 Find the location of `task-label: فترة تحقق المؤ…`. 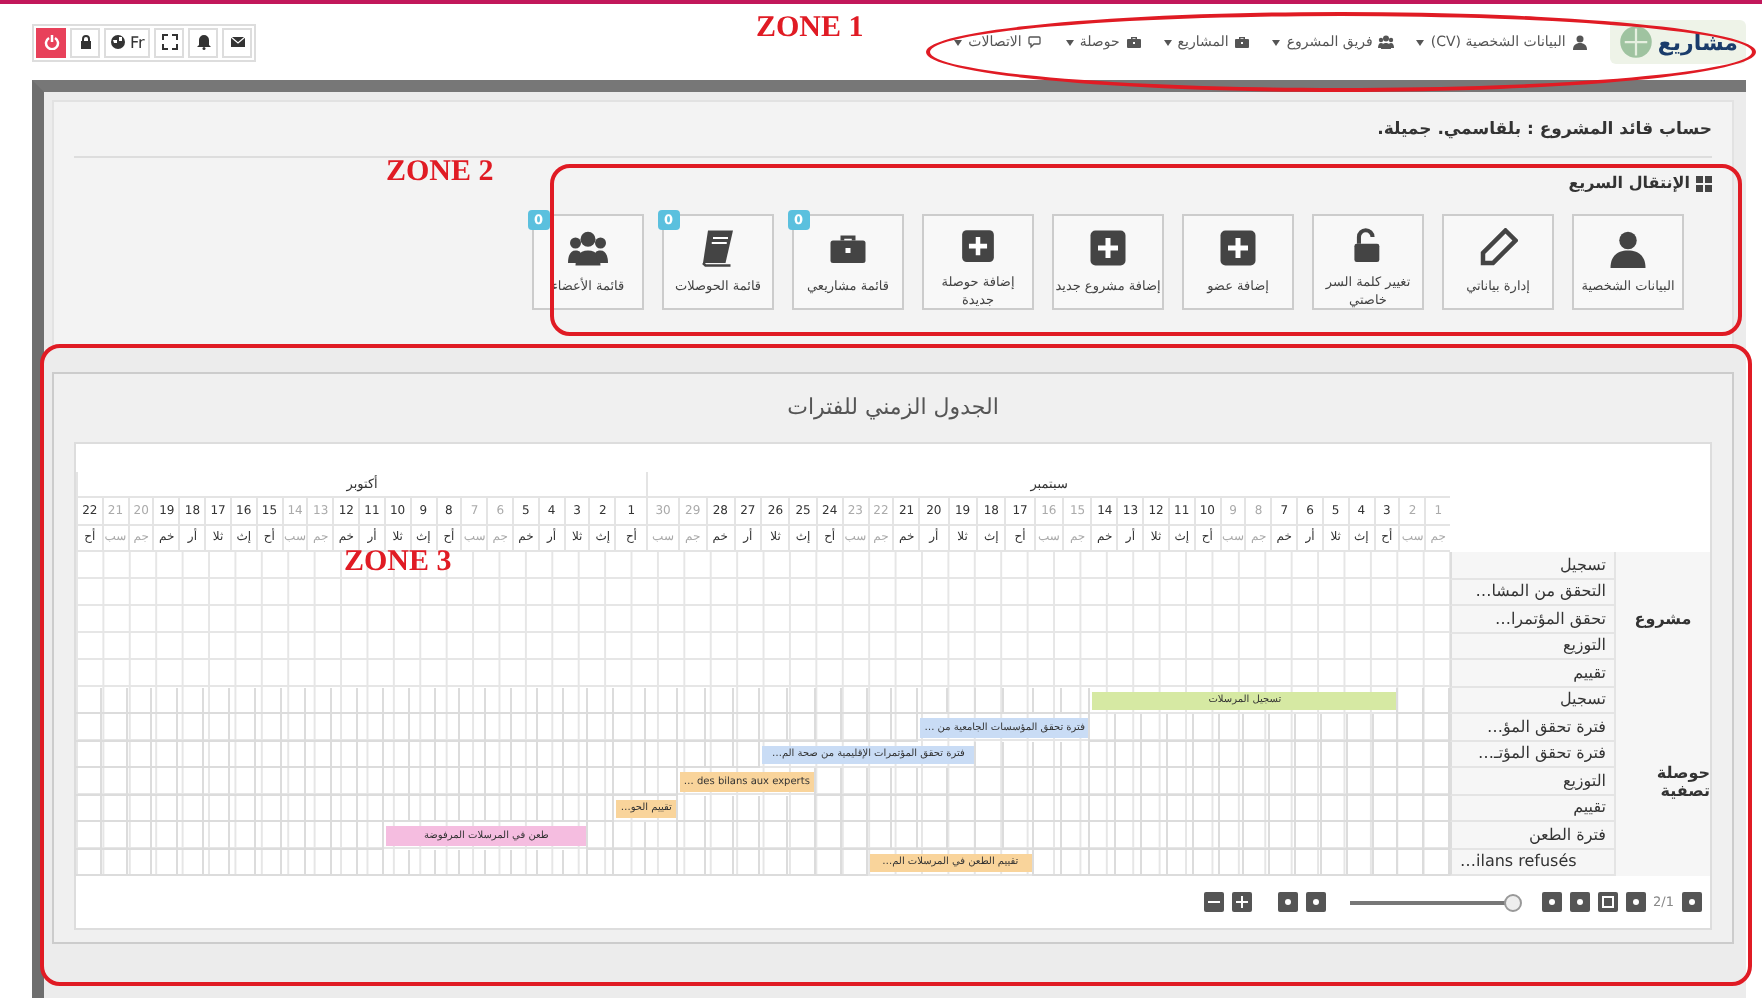

task-label: فترة تحقق المؤ… is located at coordinates (1532, 727).